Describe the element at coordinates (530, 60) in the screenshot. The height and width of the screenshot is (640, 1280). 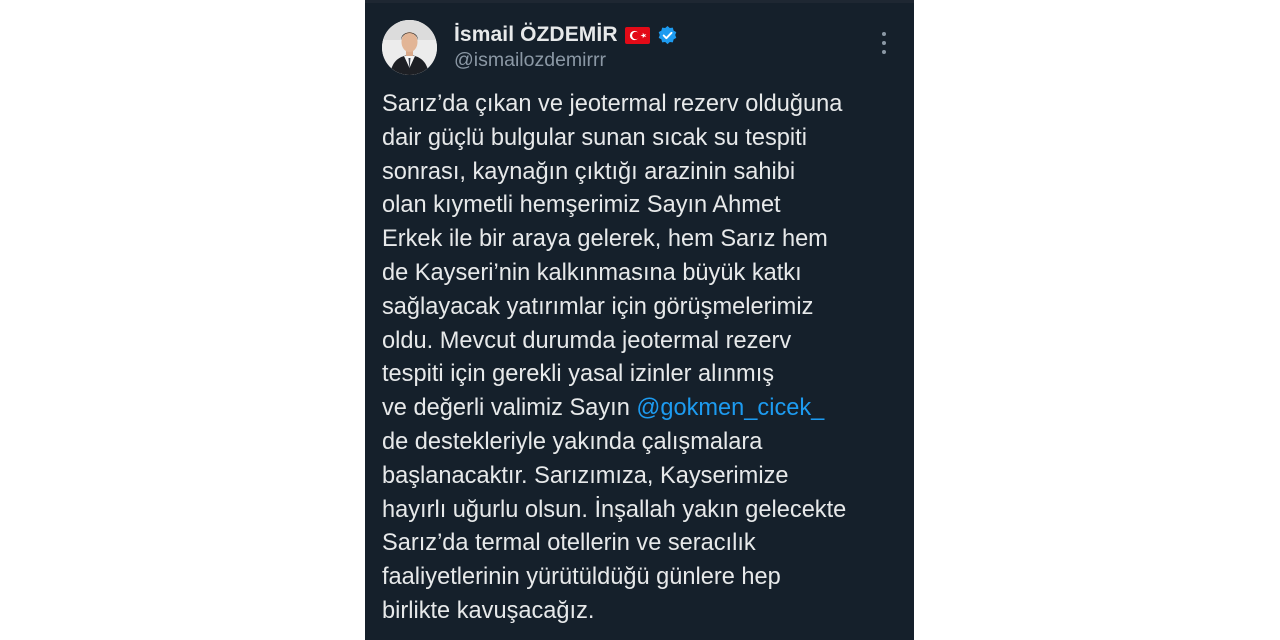
I see `author-handle: @ismailozdemirrr` at that location.